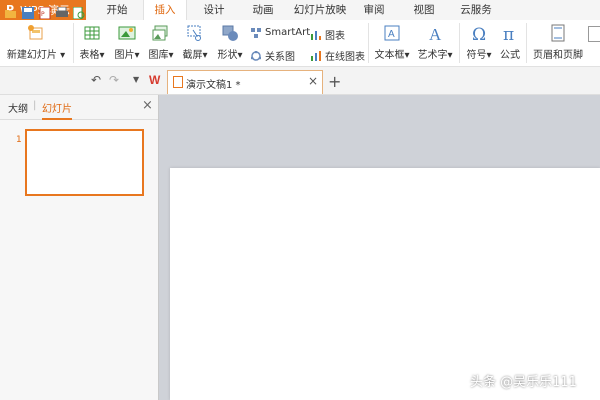  What do you see at coordinates (230, 42) in the screenshot?
I see `shape-button: 形状▾` at bounding box center [230, 42].